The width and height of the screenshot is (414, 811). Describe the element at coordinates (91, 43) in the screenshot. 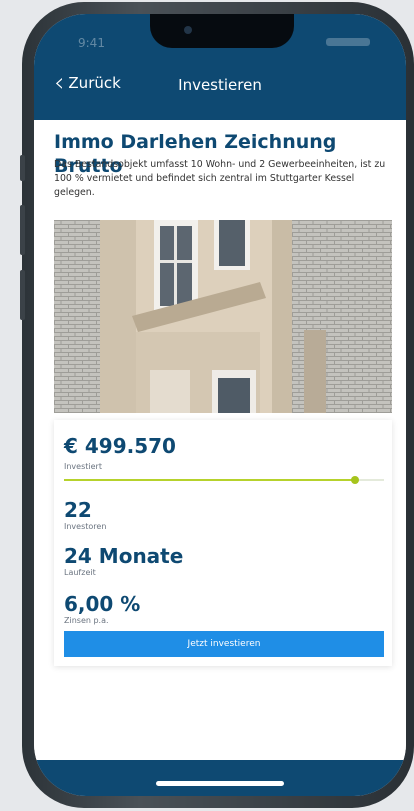

I see `status-time: 9:41` at that location.